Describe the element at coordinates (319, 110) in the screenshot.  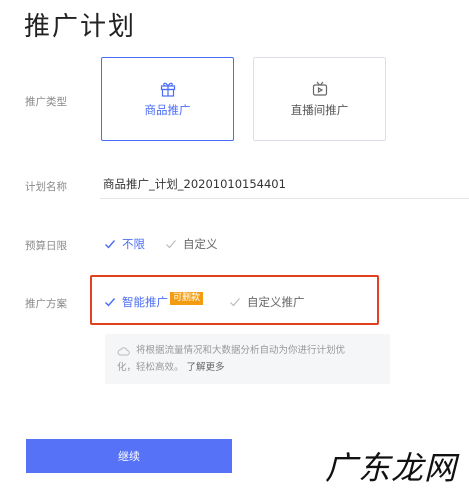
I see `live-room-promotion-label: 直播间推广` at that location.